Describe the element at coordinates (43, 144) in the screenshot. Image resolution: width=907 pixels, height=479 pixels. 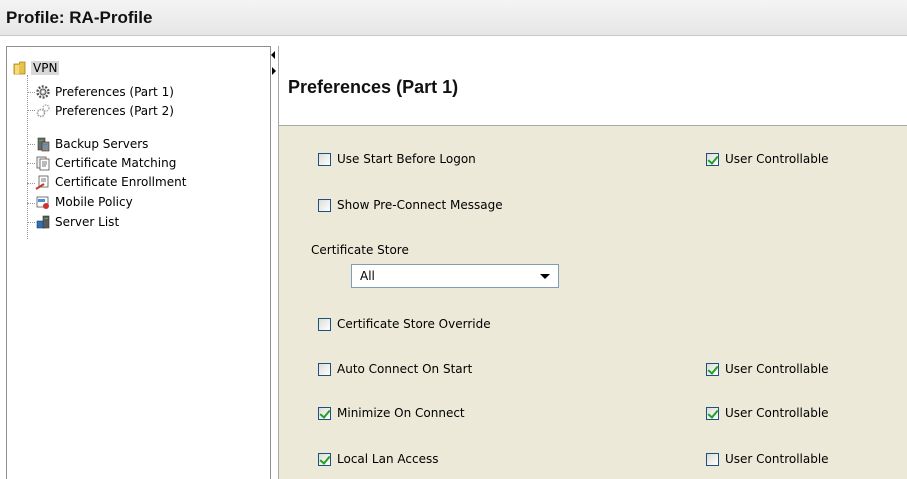
I see `server-icon` at that location.